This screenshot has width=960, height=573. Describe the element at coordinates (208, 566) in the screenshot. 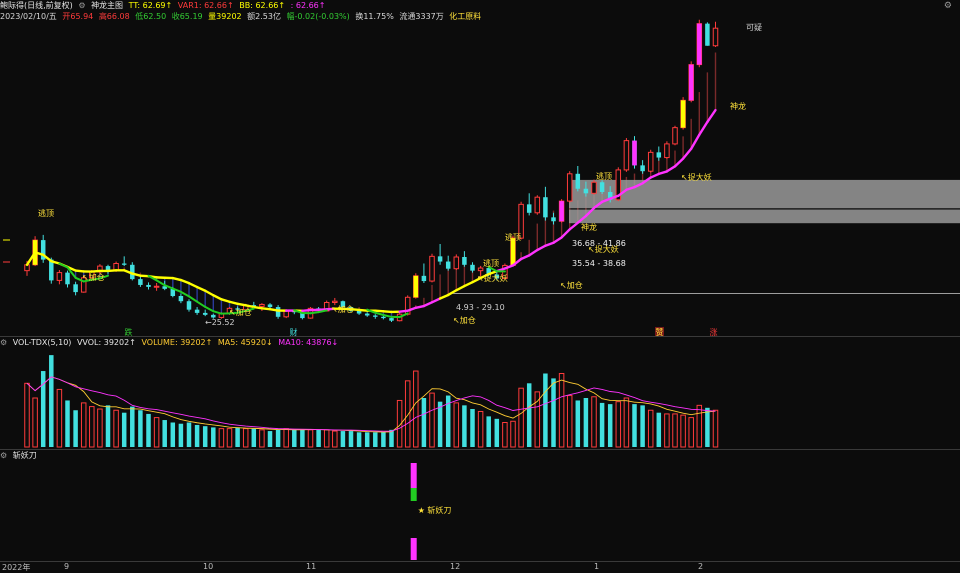

I see `x-axis-label: 10` at that location.